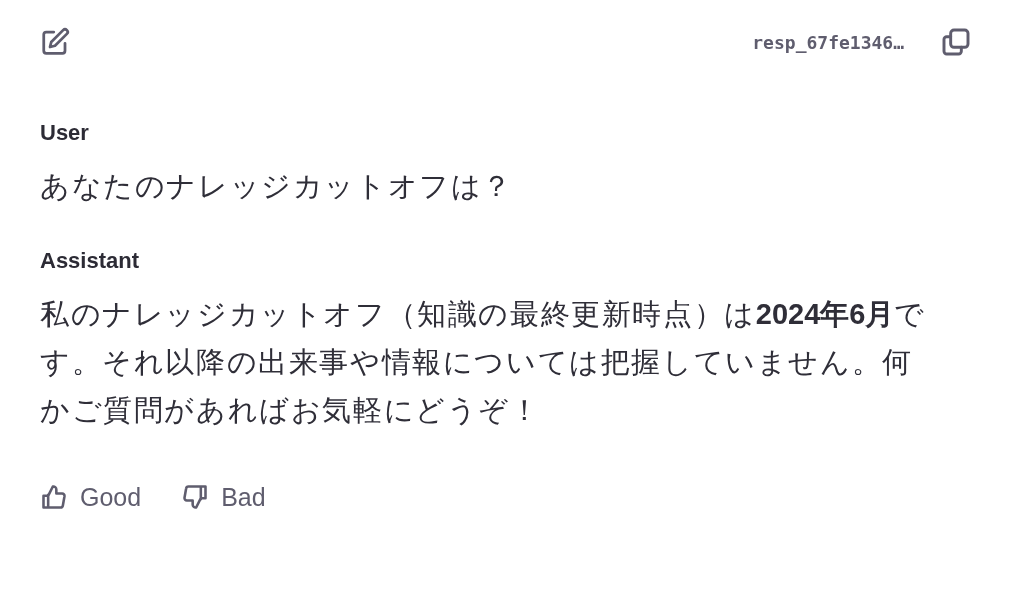 The width and height of the screenshot is (1010, 590). I want to click on copy-icon, so click(956, 42).